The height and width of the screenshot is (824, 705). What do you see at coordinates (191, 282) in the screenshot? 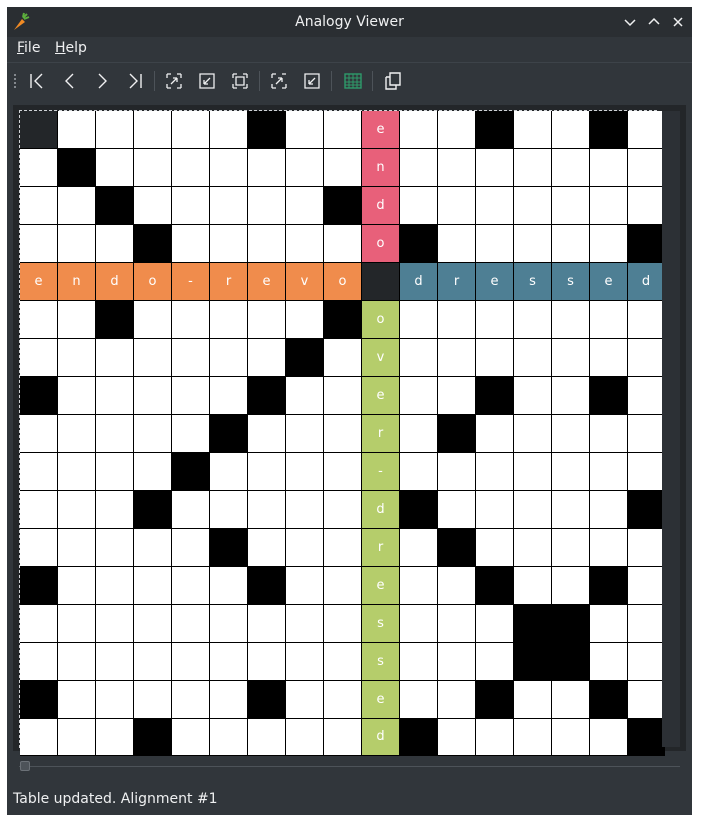
I see `left-word-cell: -` at bounding box center [191, 282].